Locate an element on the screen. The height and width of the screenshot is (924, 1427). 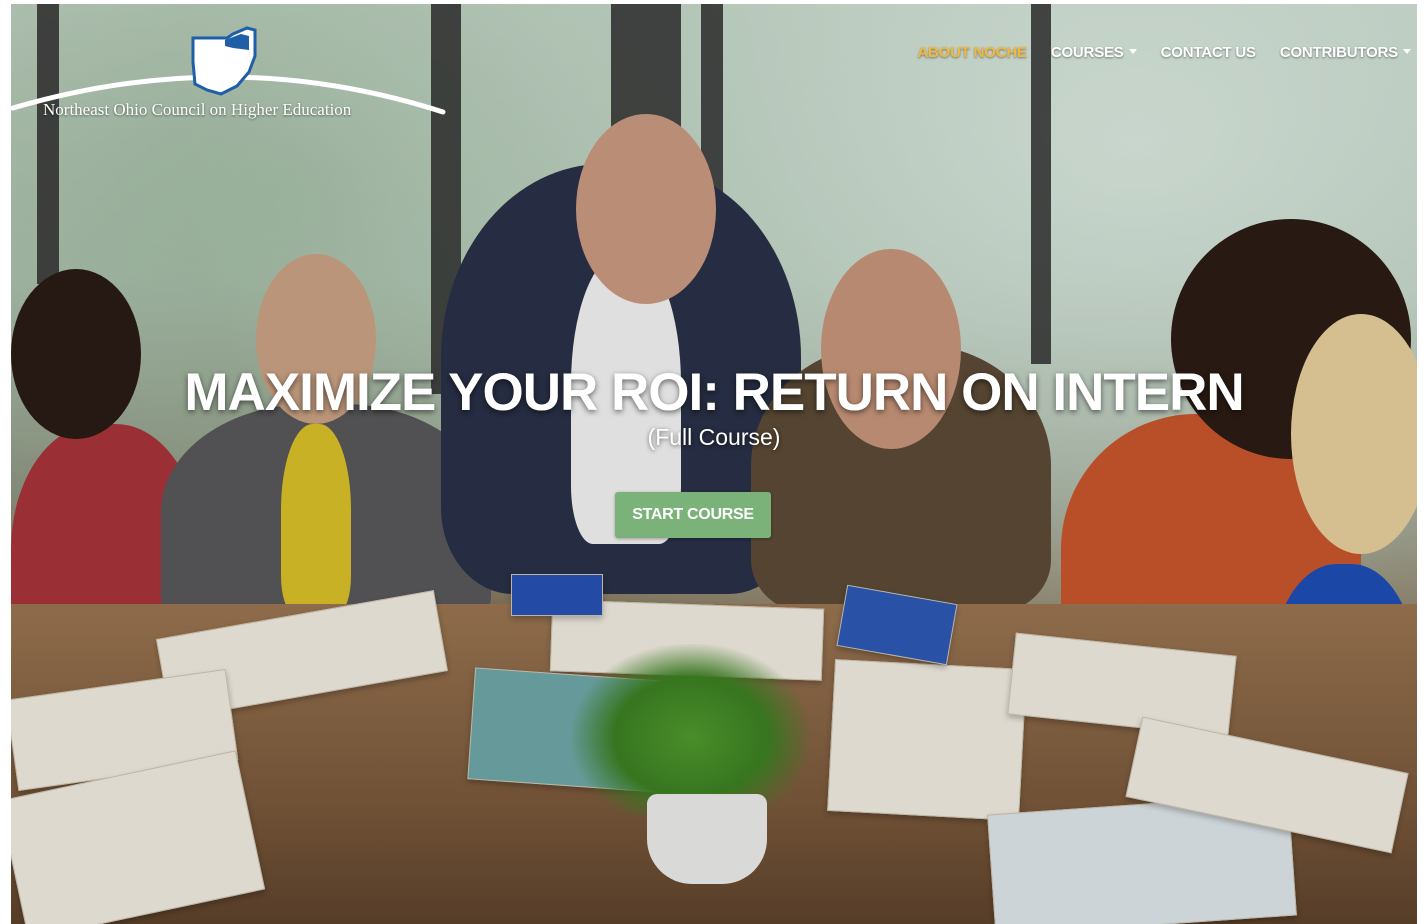
nav-item-label: CONTRIBUTORS is located at coordinates (1338, 52).